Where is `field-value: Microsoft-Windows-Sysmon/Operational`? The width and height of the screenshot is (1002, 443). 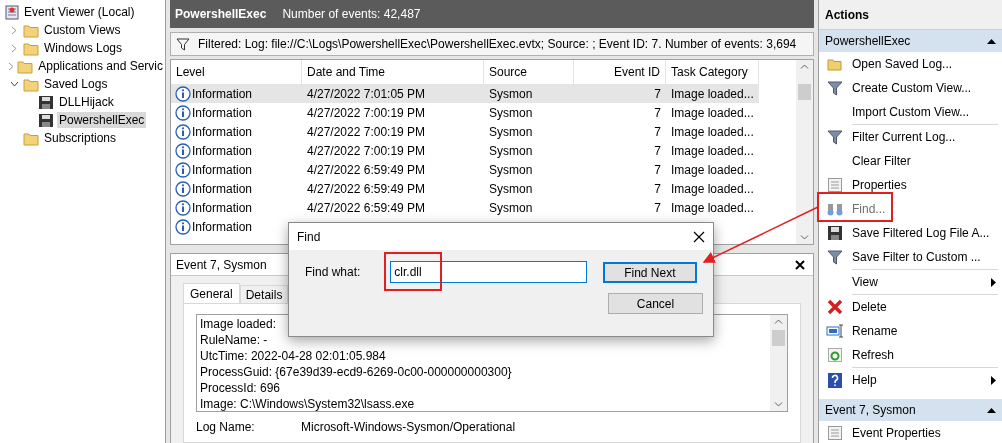
field-value: Microsoft-Windows-Sysmon/Operational is located at coordinates (408, 427).